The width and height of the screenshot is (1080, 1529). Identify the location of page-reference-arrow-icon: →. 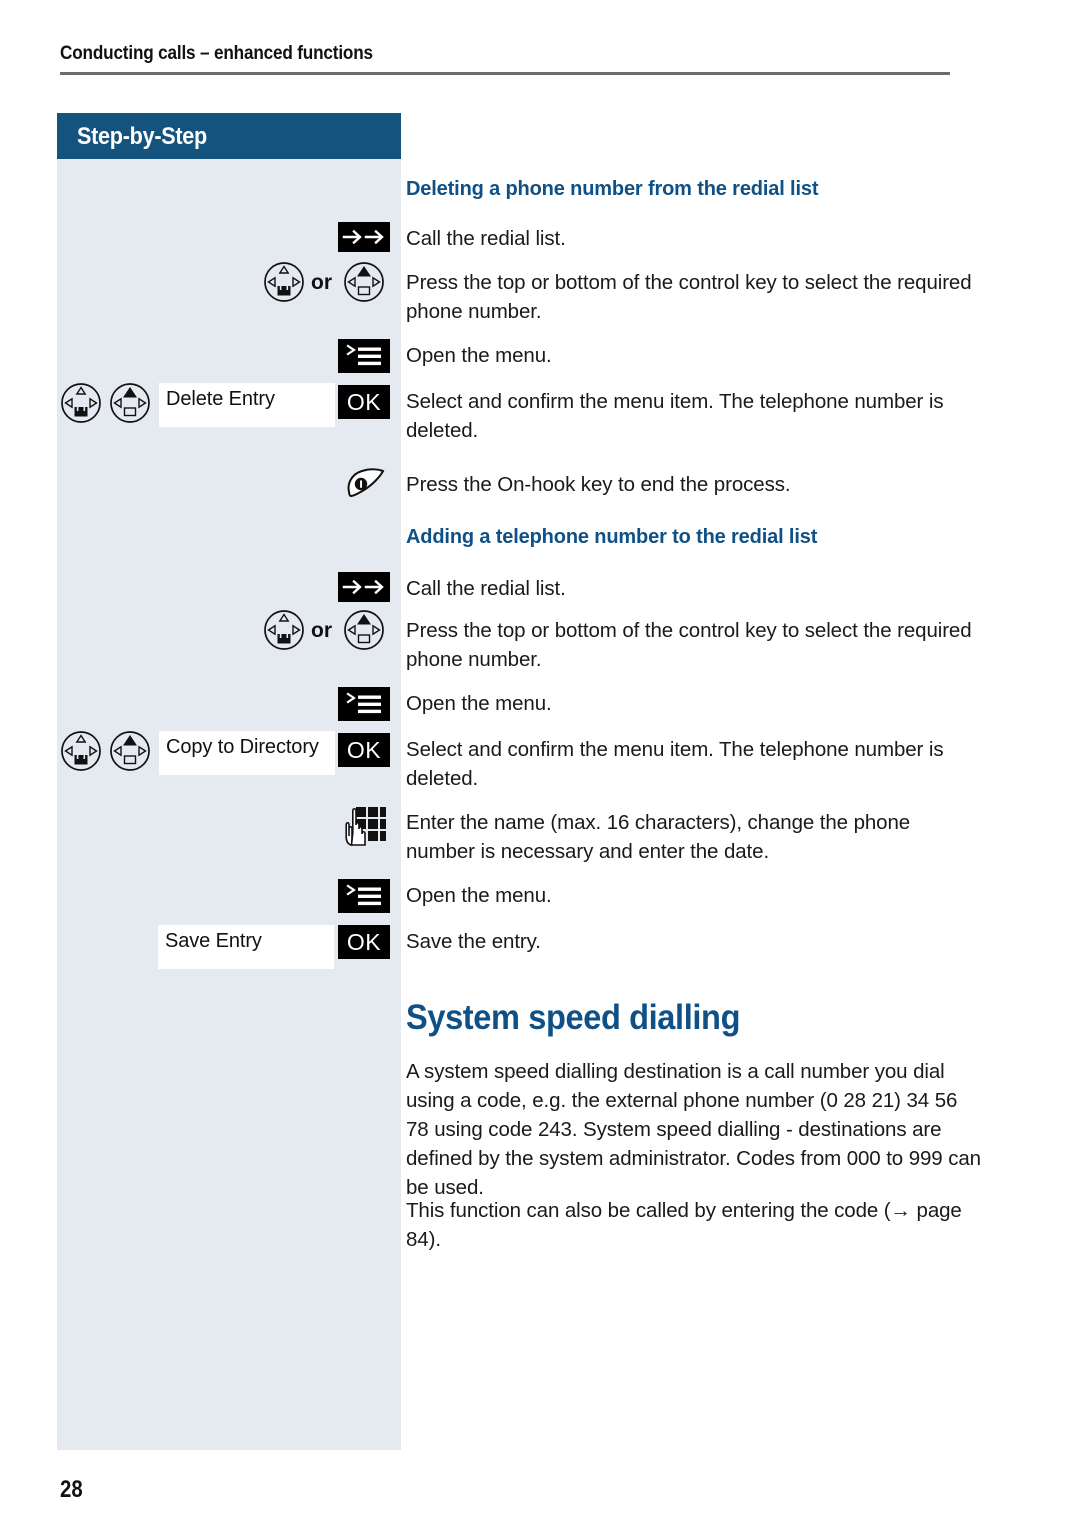
(901, 1210).